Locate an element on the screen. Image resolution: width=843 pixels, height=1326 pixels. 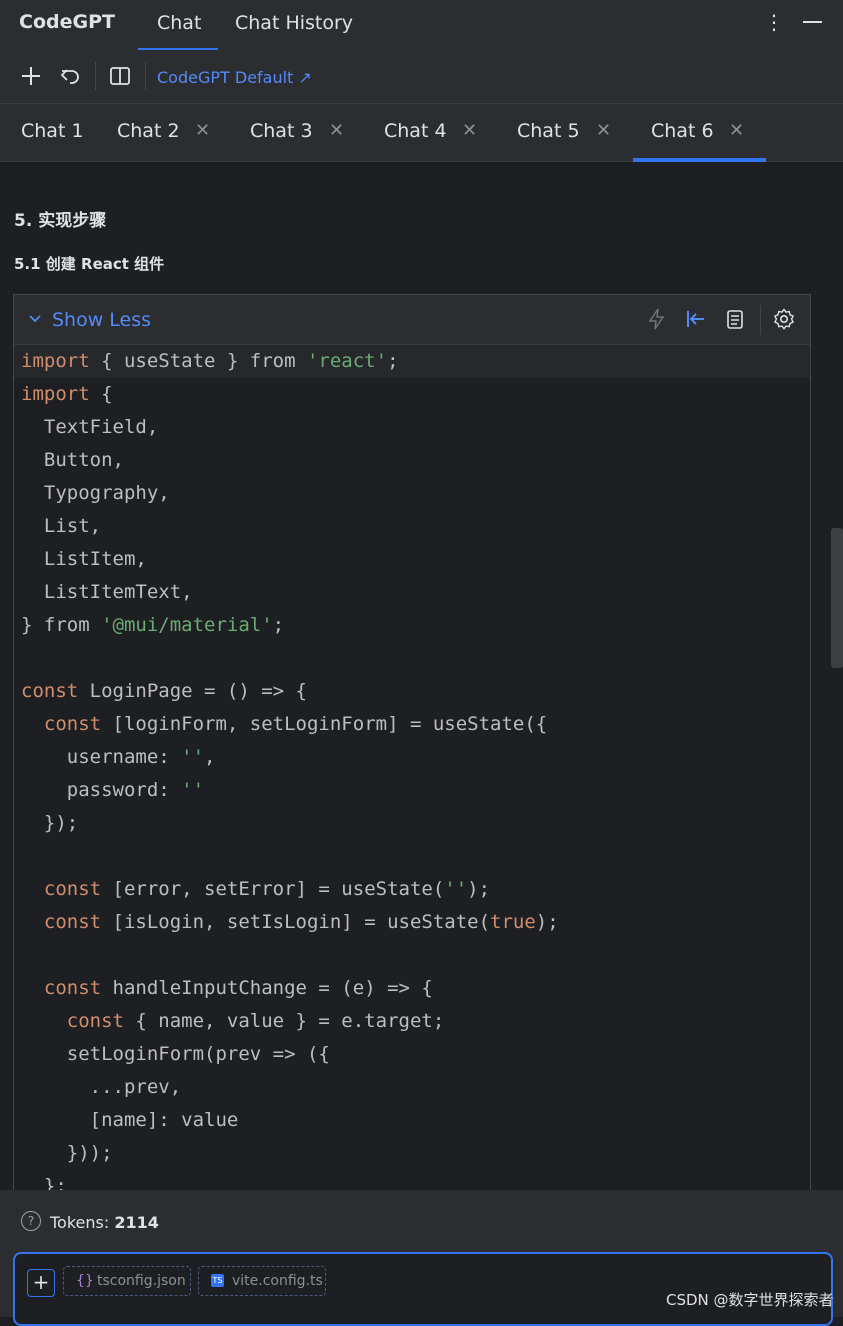
code-line: } from '@mui/material'; is located at coordinates (153, 625).